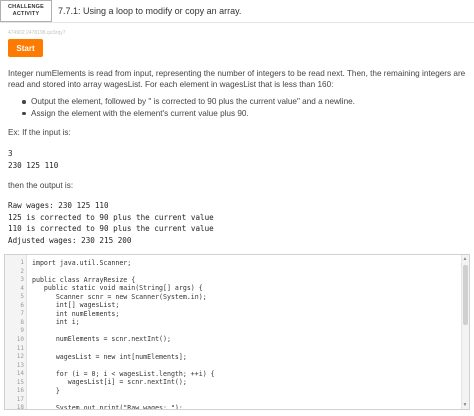 The width and height of the screenshot is (474, 416). Describe the element at coordinates (83, 280) in the screenshot. I see `code-text: public class ArrayResize {` at that location.